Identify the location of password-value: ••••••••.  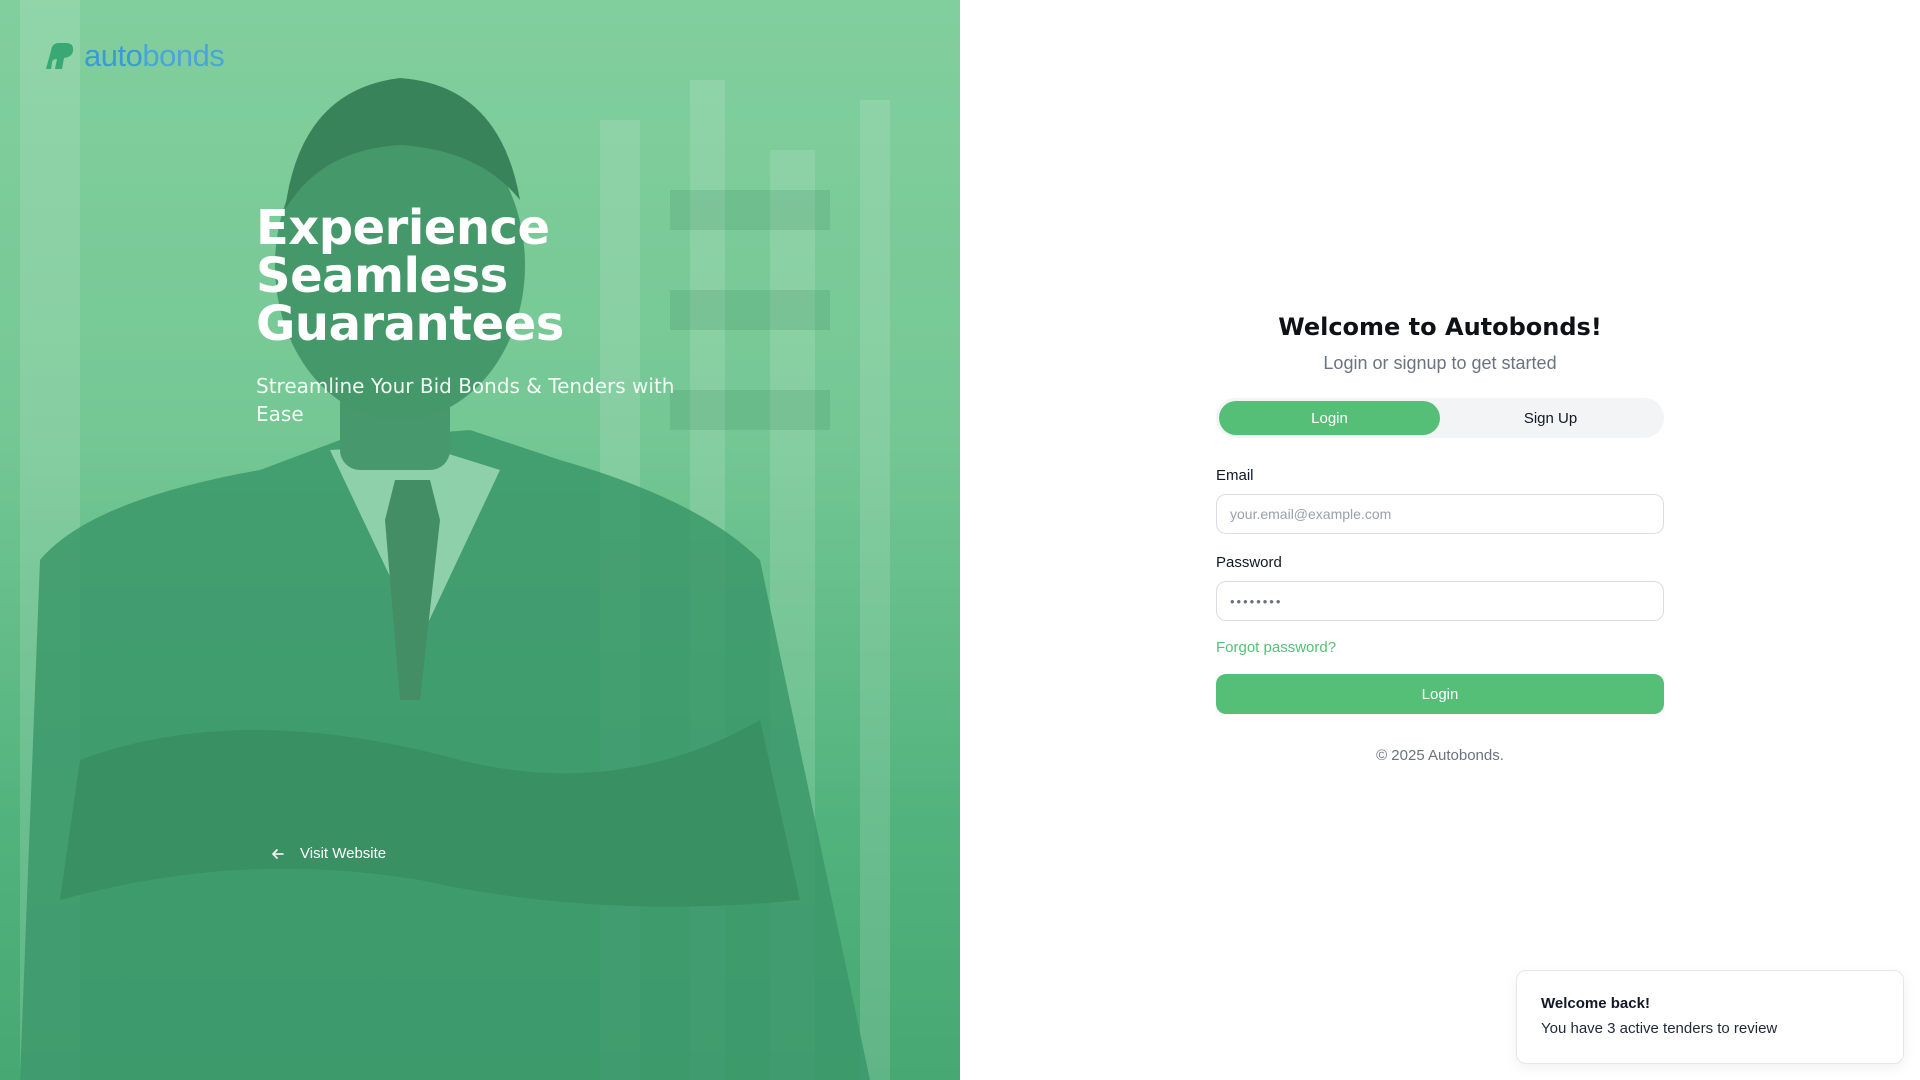
(1256, 601).